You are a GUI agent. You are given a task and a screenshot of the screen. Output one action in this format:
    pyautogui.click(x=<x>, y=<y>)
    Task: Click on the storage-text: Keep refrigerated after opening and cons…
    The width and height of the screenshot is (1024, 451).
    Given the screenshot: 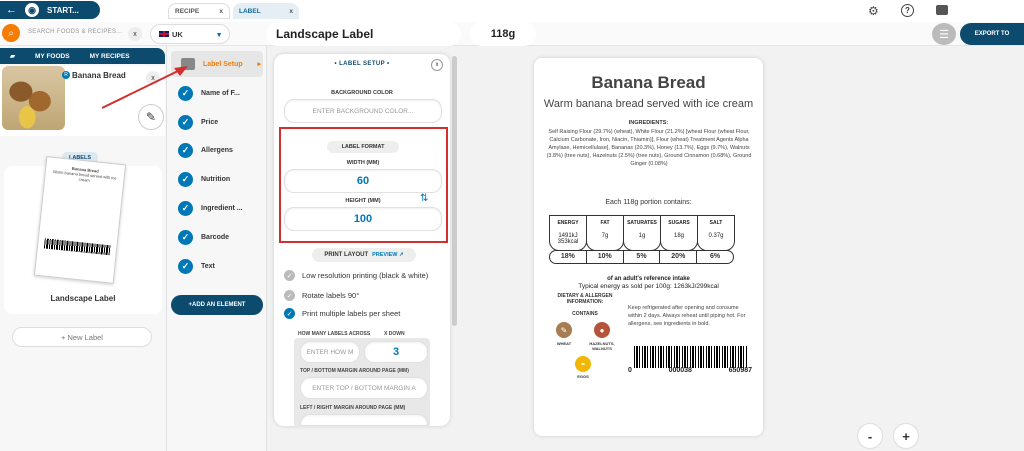 What is the action you would take?
    pyautogui.click(x=687, y=316)
    